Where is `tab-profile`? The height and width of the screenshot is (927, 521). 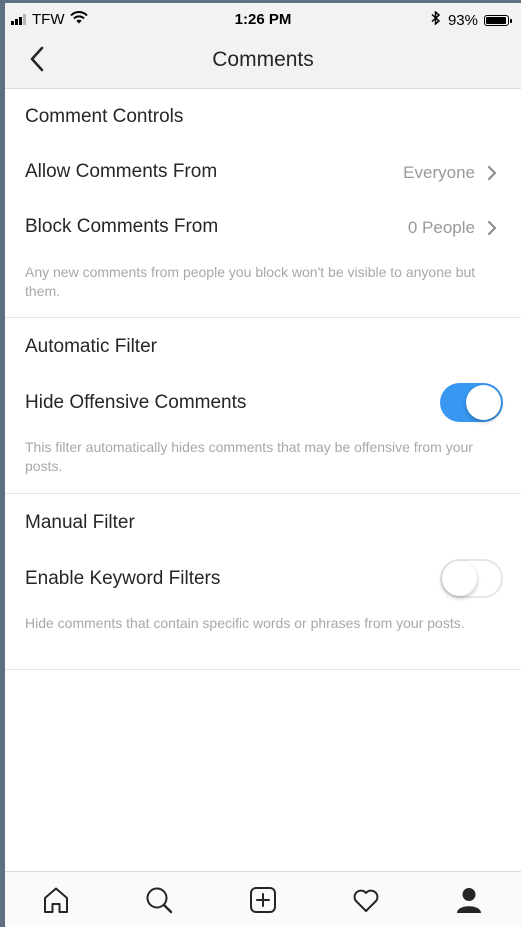 tab-profile is located at coordinates (469, 900).